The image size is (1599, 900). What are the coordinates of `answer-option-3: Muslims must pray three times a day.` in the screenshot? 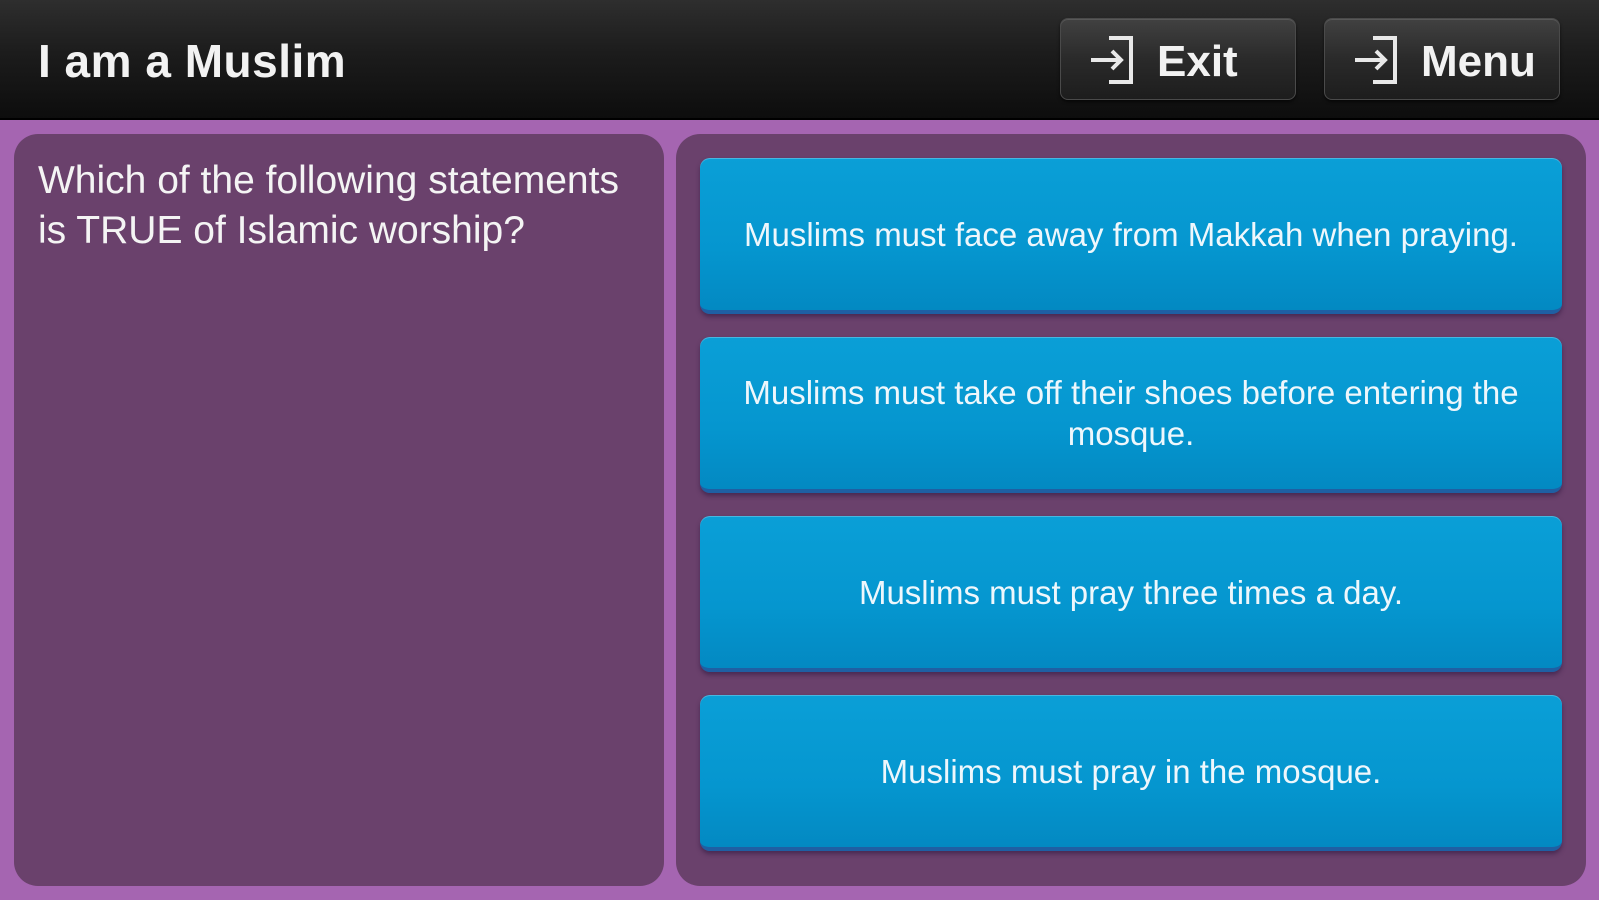 It's located at (1131, 594).